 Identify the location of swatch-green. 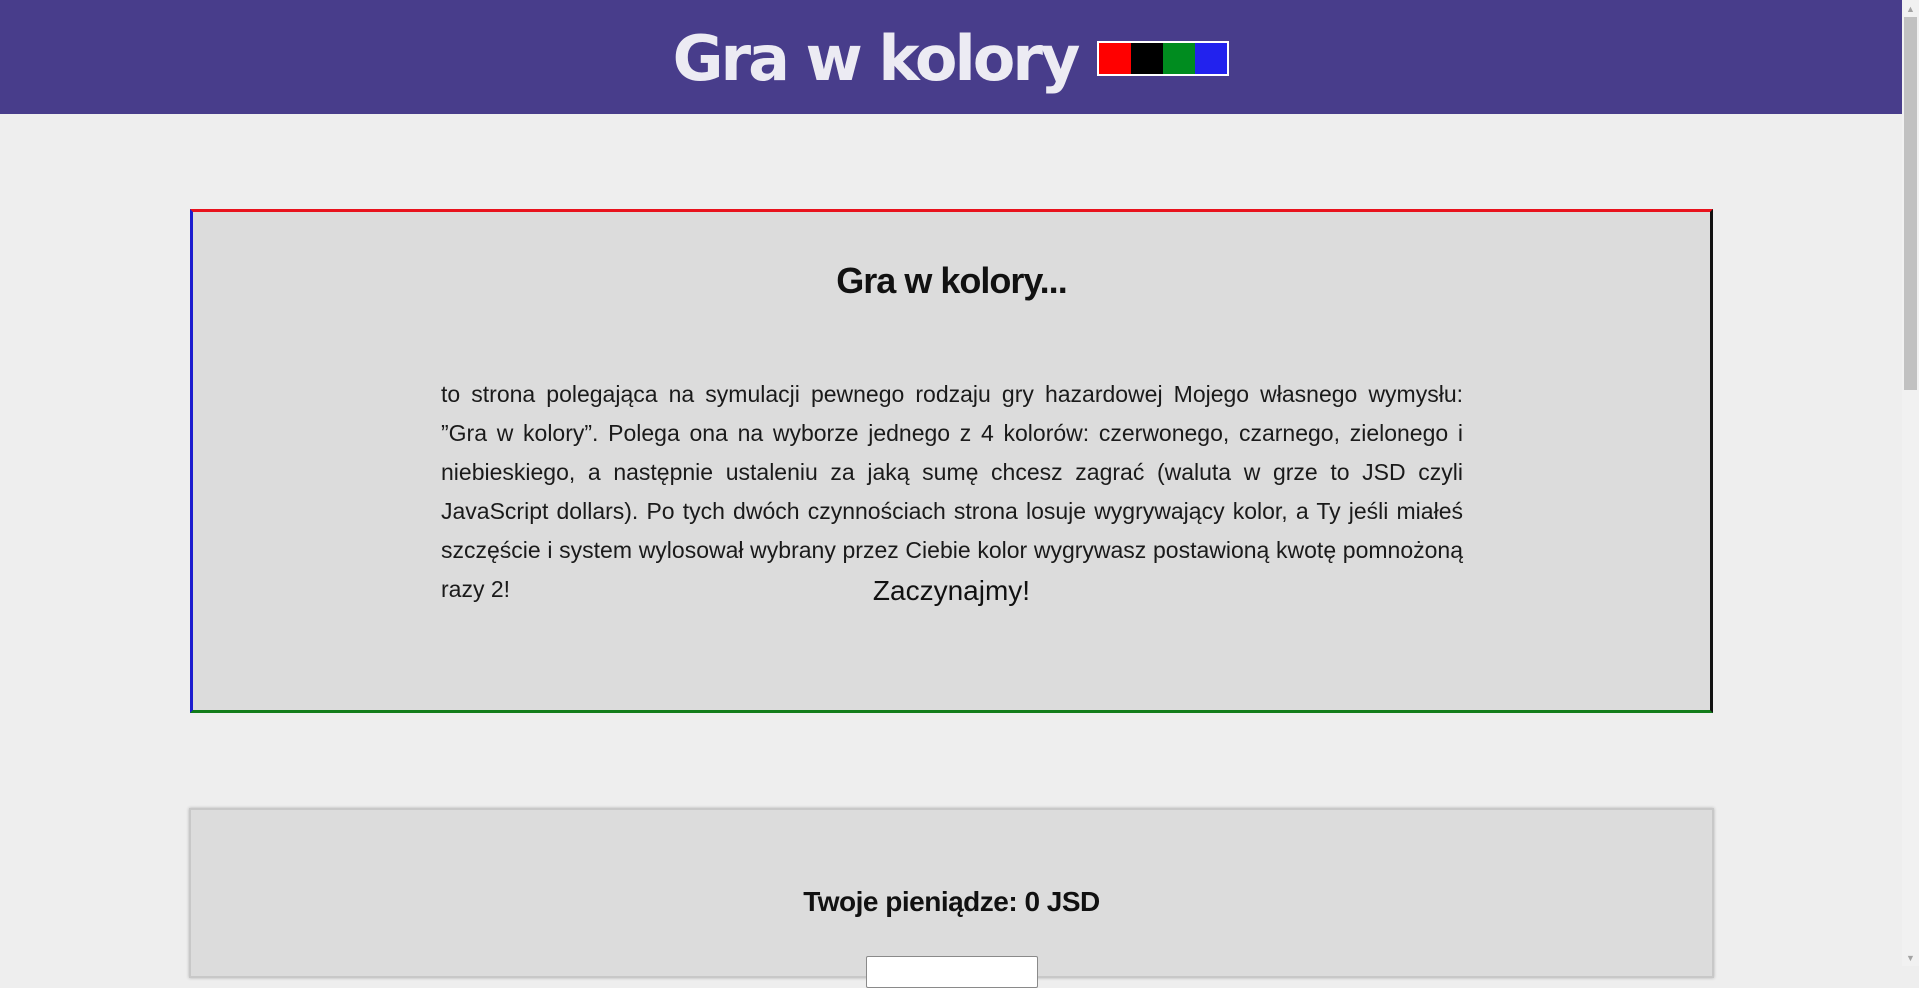
(1179, 58).